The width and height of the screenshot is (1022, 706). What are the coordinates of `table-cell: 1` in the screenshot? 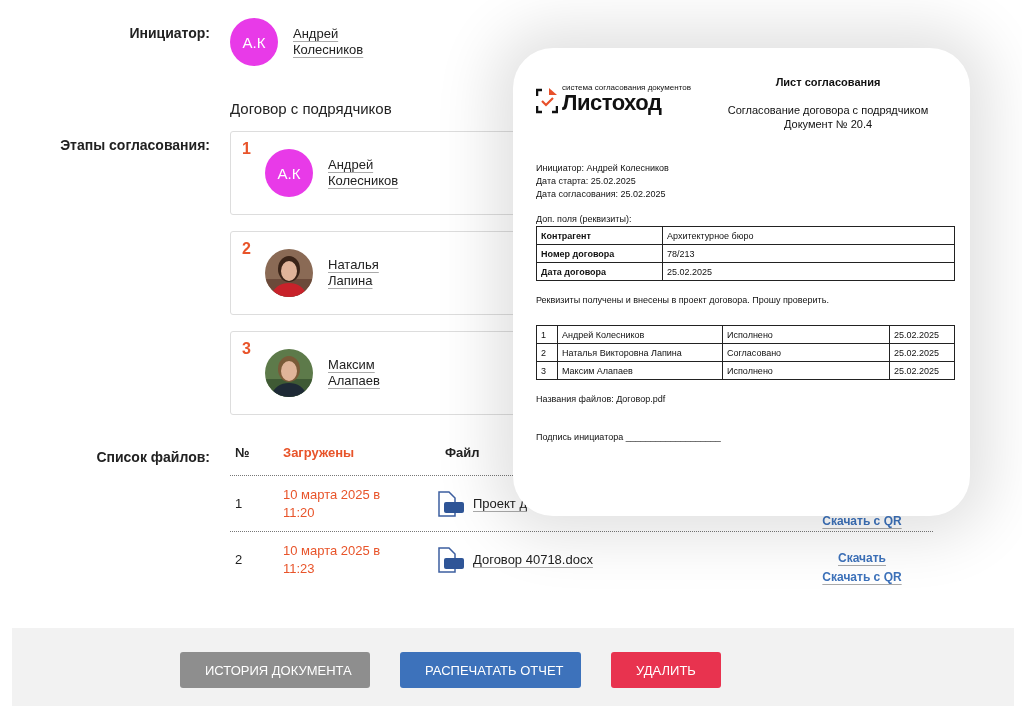 It's located at (547, 334).